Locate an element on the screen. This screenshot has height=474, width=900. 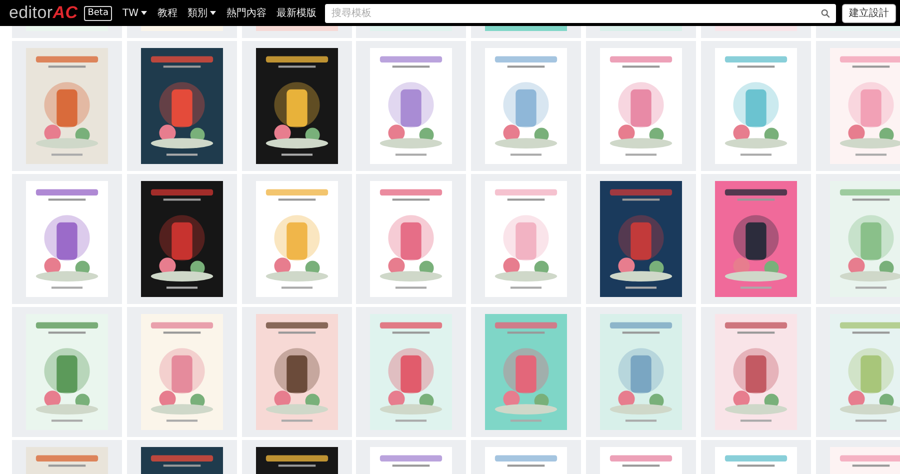
nav-link: 熱門內容 is located at coordinates (246, 13).